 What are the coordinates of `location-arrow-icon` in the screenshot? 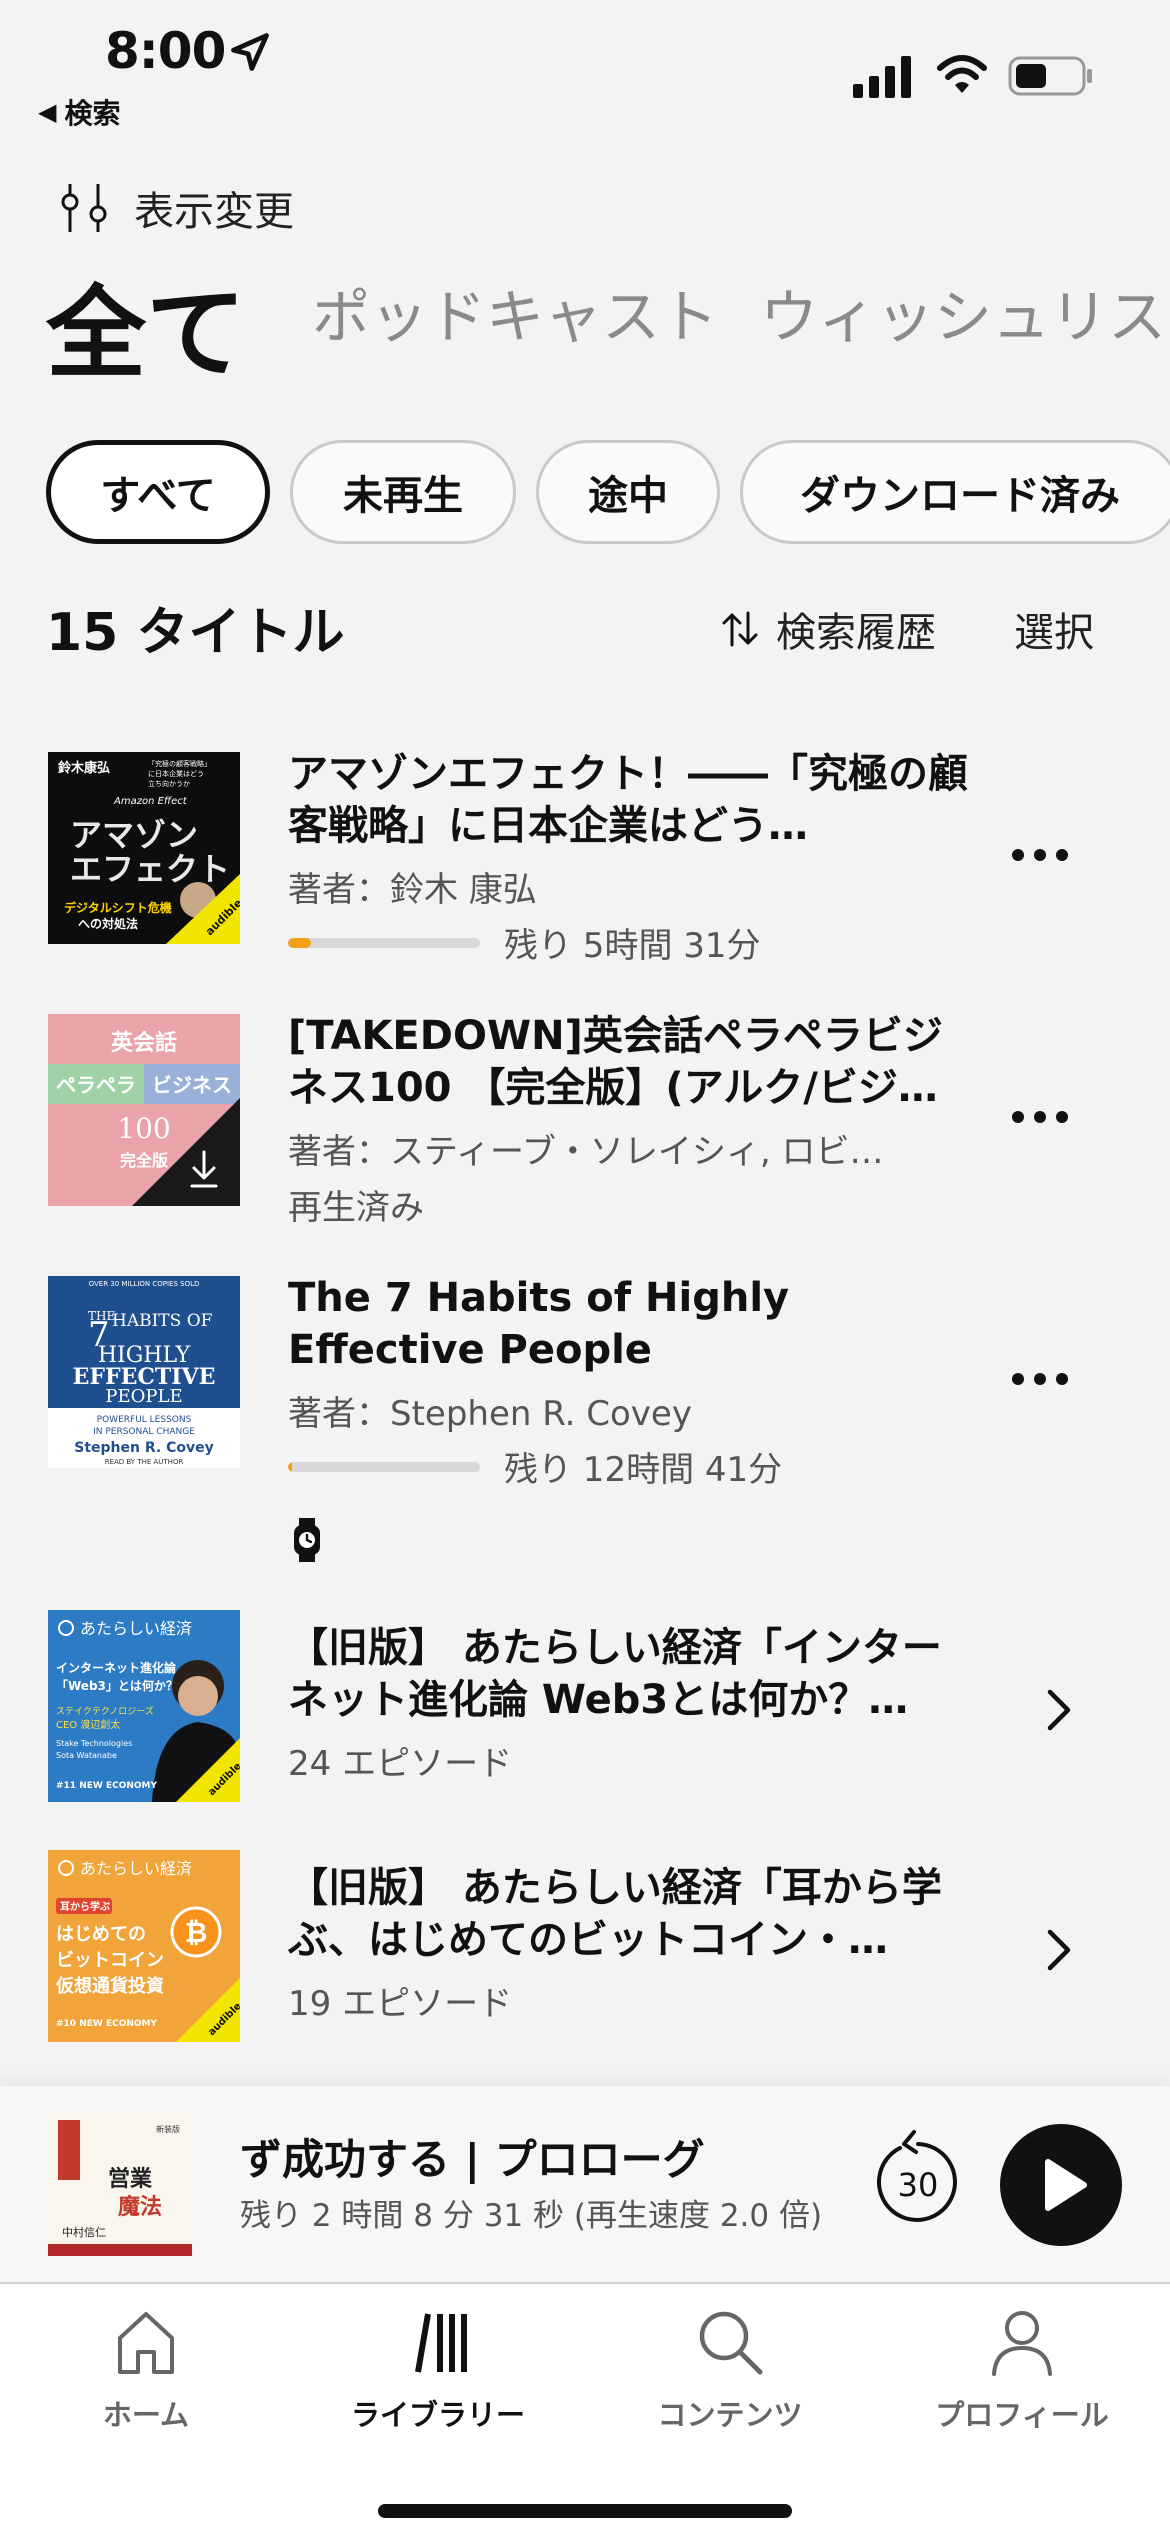 It's located at (250, 52).